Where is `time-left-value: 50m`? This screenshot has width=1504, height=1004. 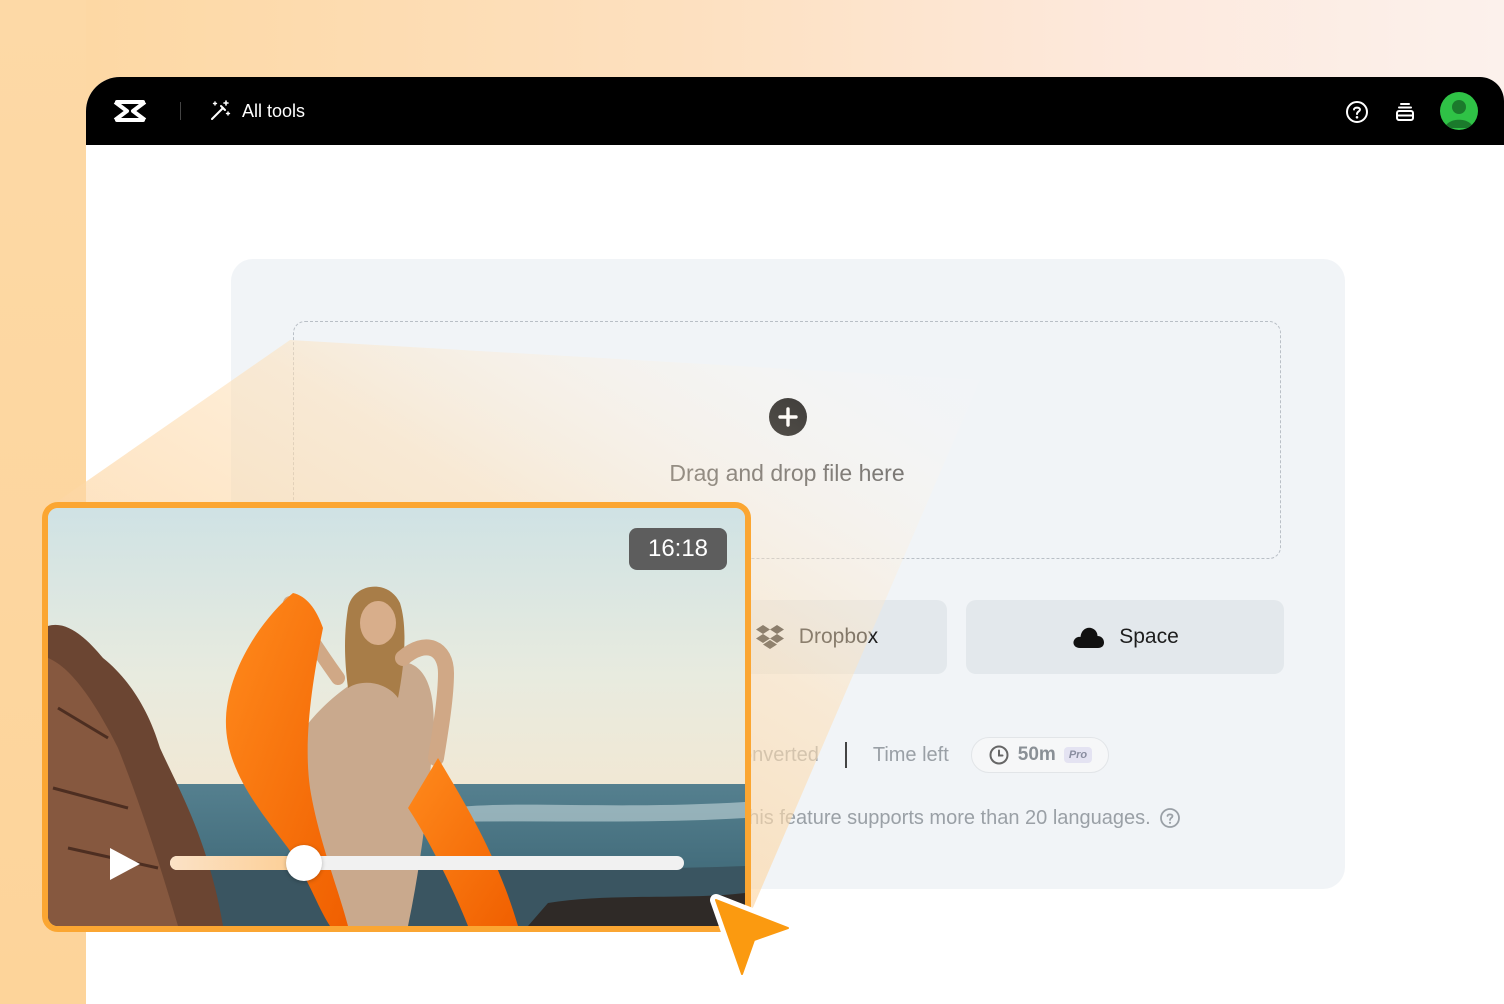 time-left-value: 50m is located at coordinates (1036, 754).